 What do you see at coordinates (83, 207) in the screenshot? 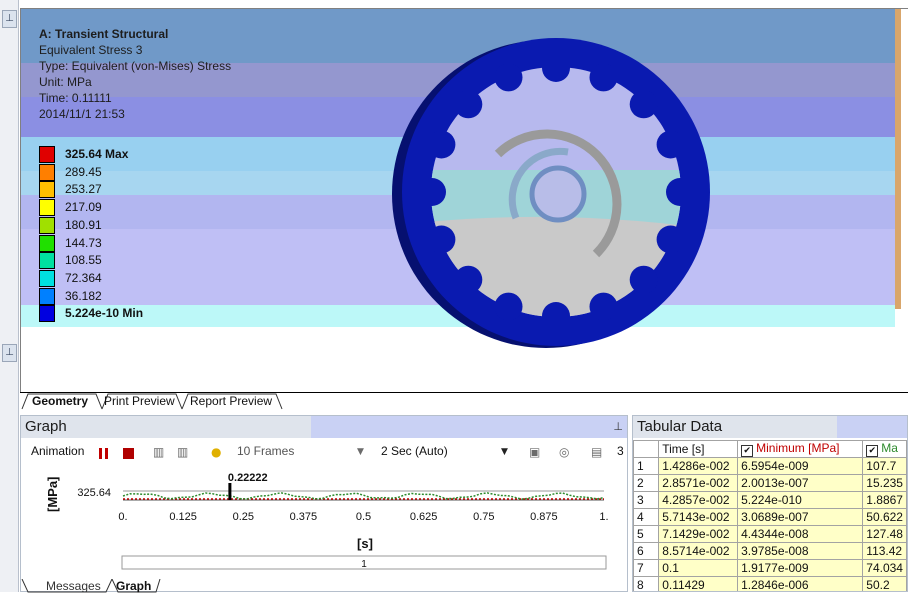
I see `legend-label: 217.09` at bounding box center [83, 207].